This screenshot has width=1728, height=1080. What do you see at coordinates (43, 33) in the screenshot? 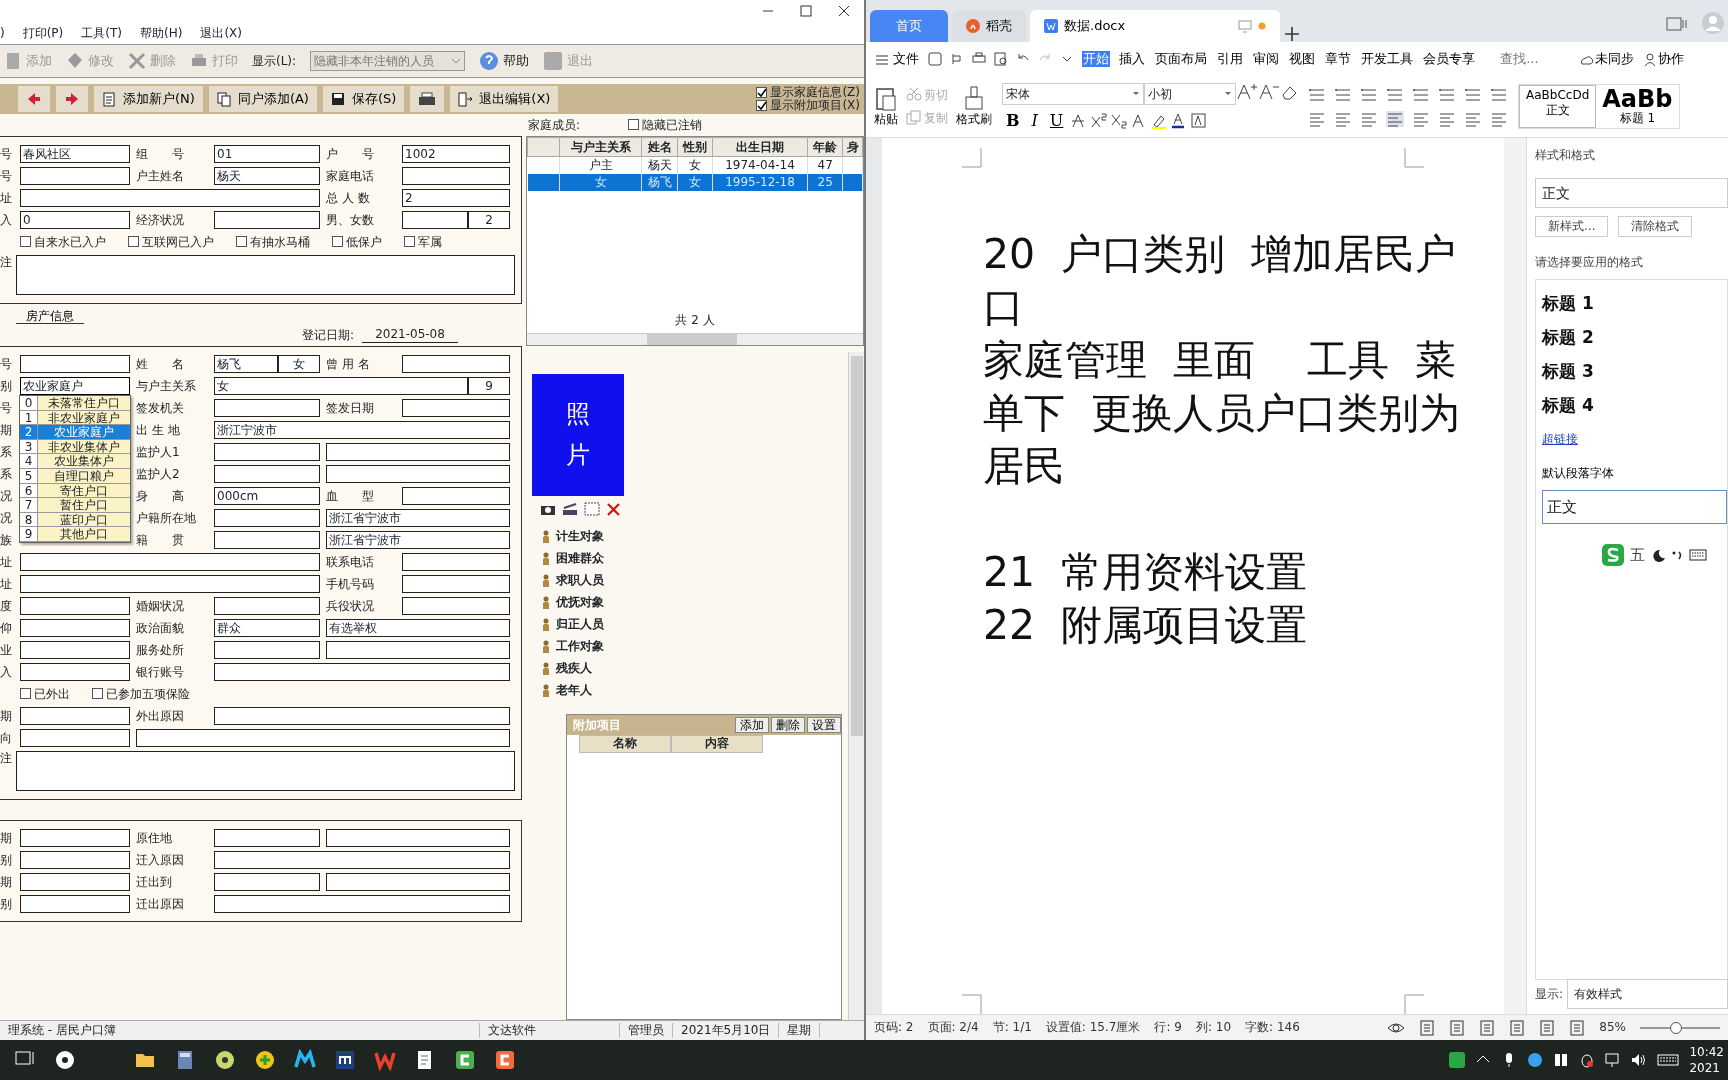
I see `menu-item: 打印(P)` at bounding box center [43, 33].